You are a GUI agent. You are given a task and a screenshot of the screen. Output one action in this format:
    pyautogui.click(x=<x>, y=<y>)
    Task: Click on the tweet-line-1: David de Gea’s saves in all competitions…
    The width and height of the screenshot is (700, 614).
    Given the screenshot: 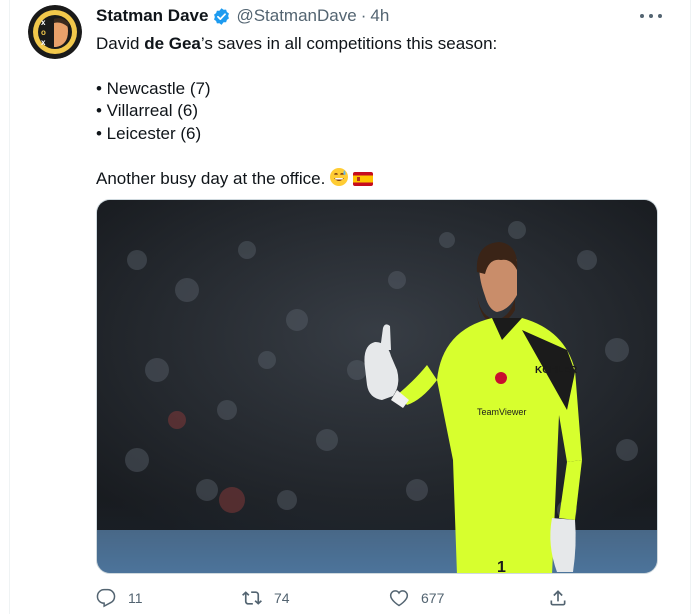 What is the action you would take?
    pyautogui.click(x=376, y=44)
    